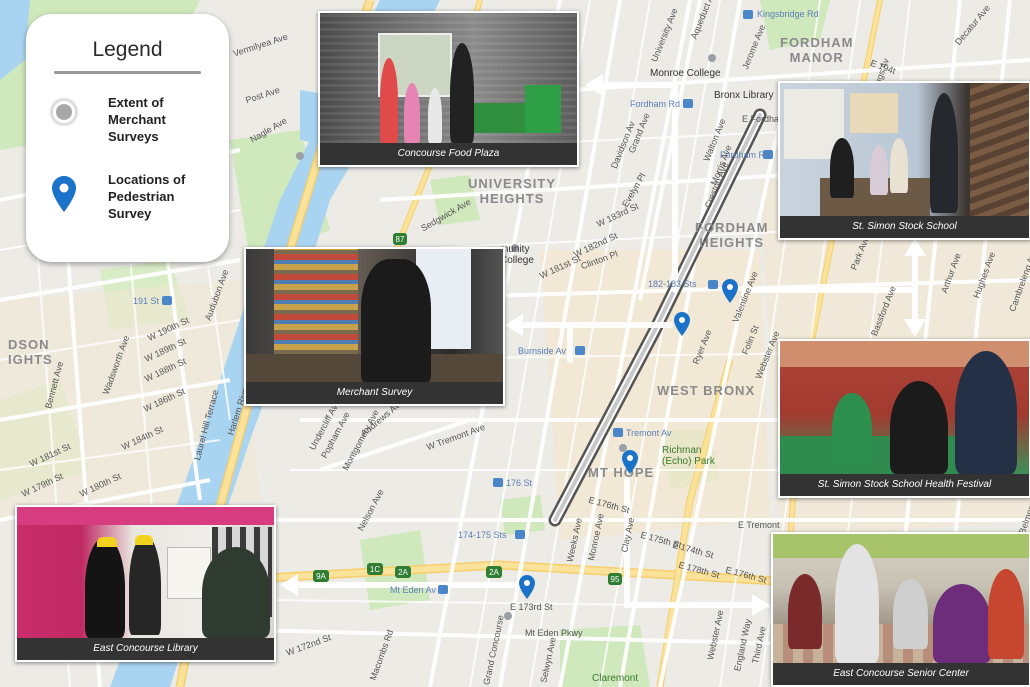 The height and width of the screenshot is (687, 1030). I want to click on shield-i87: 87, so click(400, 239).